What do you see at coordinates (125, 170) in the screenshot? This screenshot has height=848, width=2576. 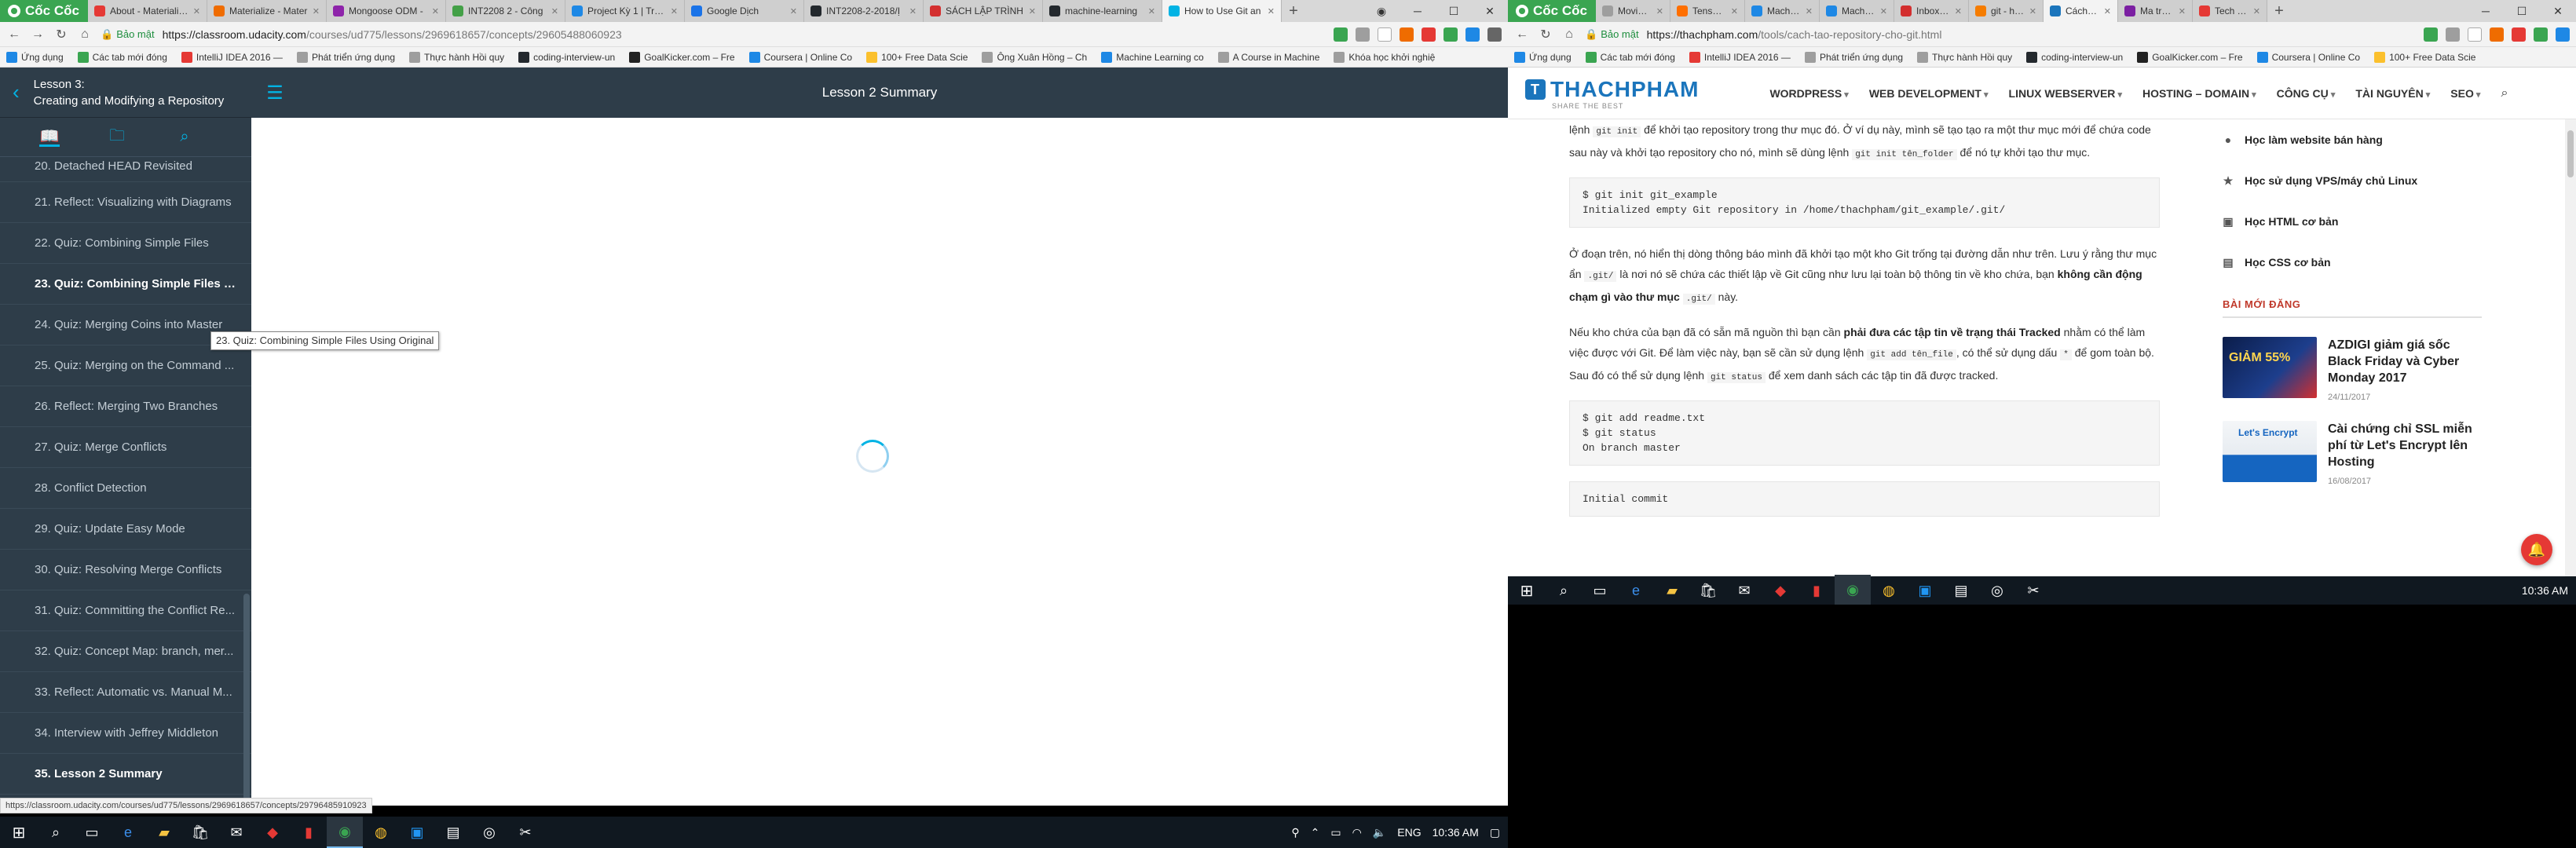 I see `concept-item: 20. Detached HEAD Revisited` at bounding box center [125, 170].